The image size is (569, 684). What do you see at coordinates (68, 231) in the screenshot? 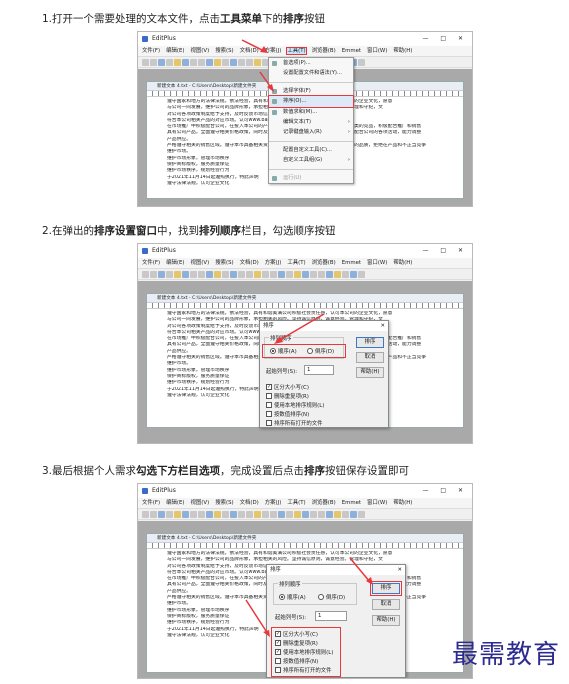
I see `step-2-pre: 2.在弹出的` at bounding box center [68, 231].